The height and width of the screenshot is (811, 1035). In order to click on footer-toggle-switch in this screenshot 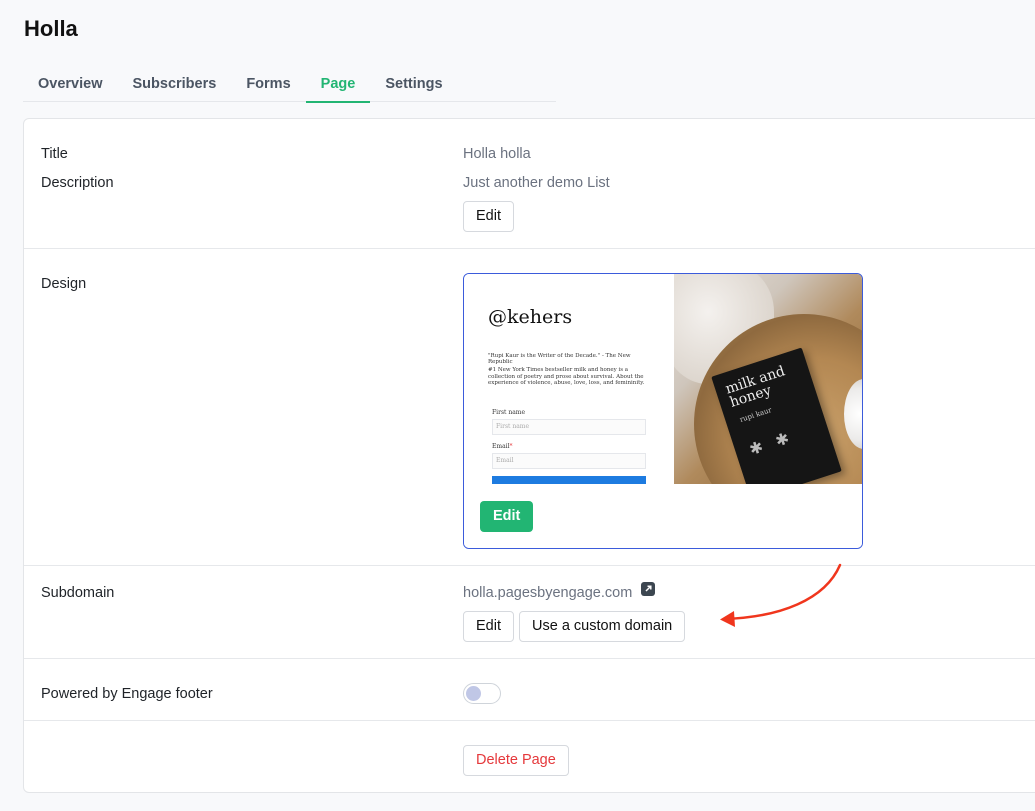, I will do `click(482, 693)`.